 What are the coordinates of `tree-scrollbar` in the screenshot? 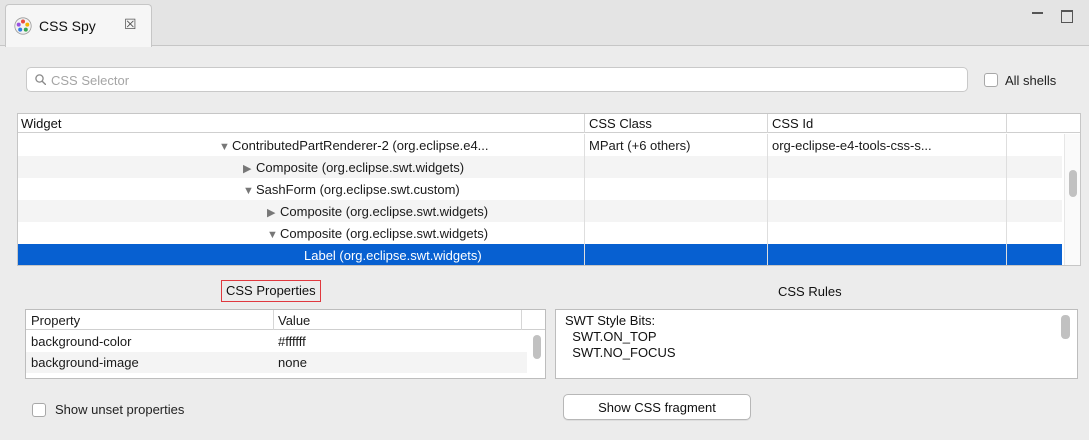 It's located at (1072, 199).